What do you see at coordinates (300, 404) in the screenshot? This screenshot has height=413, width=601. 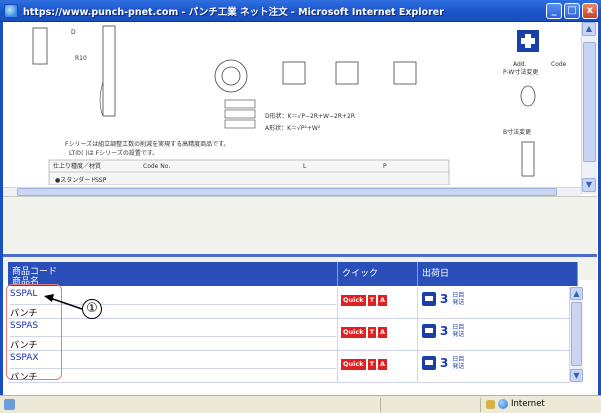 I see `status-bar: Internet` at bounding box center [300, 404].